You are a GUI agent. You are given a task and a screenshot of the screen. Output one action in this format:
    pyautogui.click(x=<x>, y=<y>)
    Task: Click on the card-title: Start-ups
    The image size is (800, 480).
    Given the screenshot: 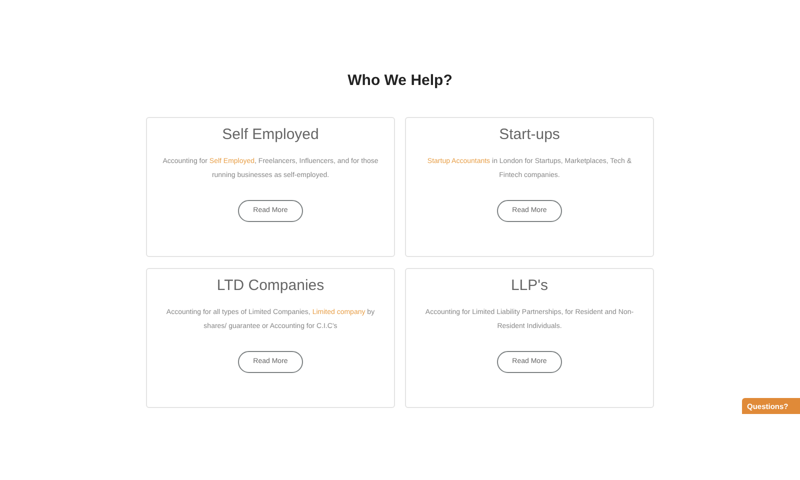 What is the action you would take?
    pyautogui.click(x=529, y=135)
    